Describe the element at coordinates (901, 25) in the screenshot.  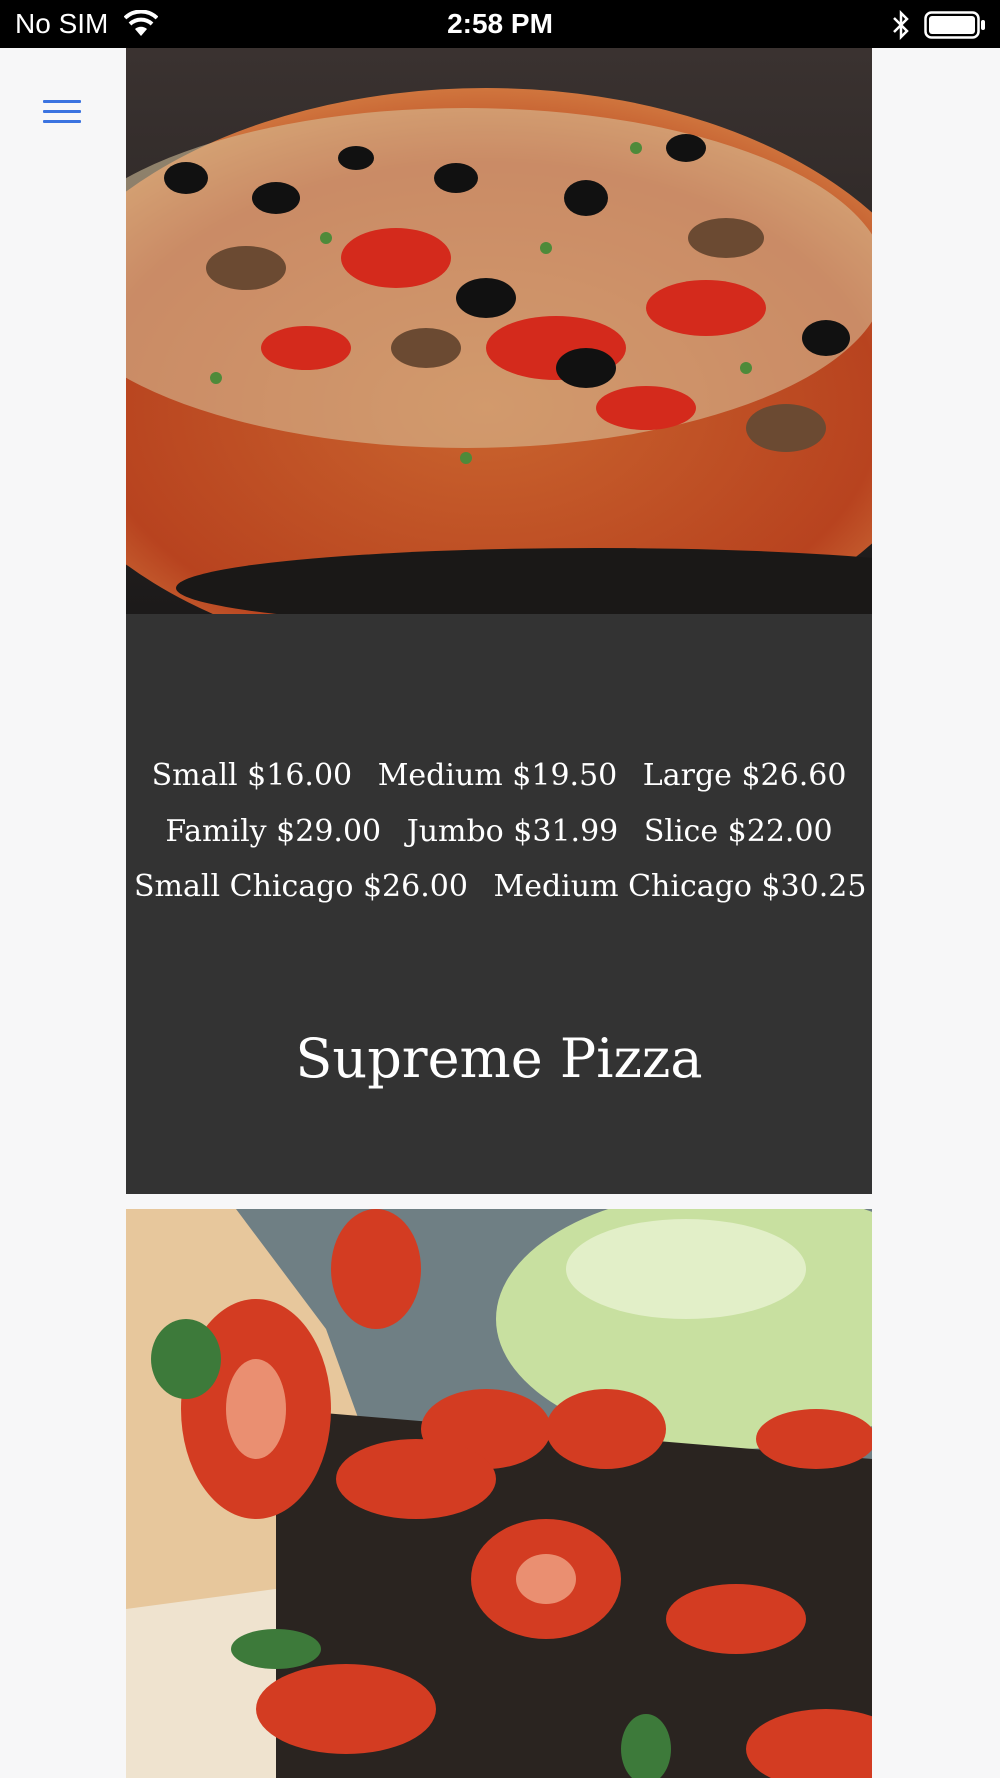
I see `bluetooth-icon` at that location.